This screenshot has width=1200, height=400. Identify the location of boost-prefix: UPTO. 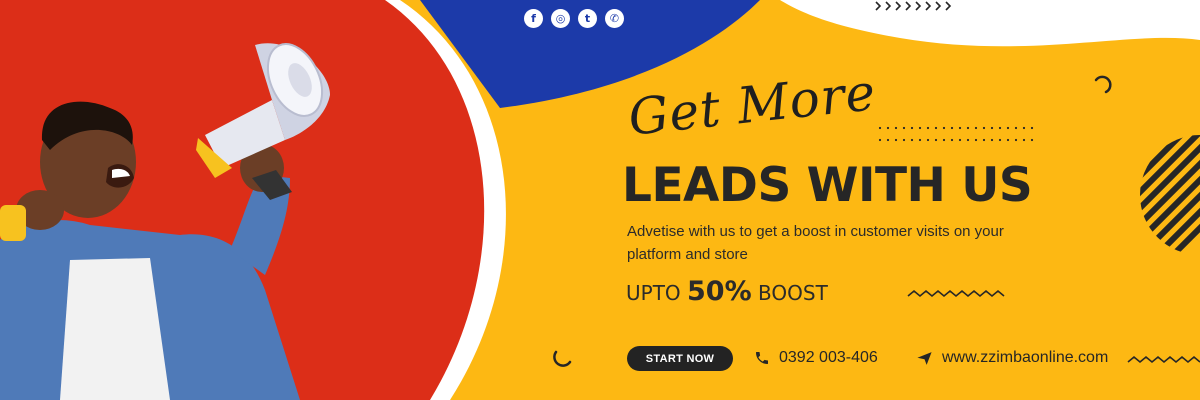
(657, 293).